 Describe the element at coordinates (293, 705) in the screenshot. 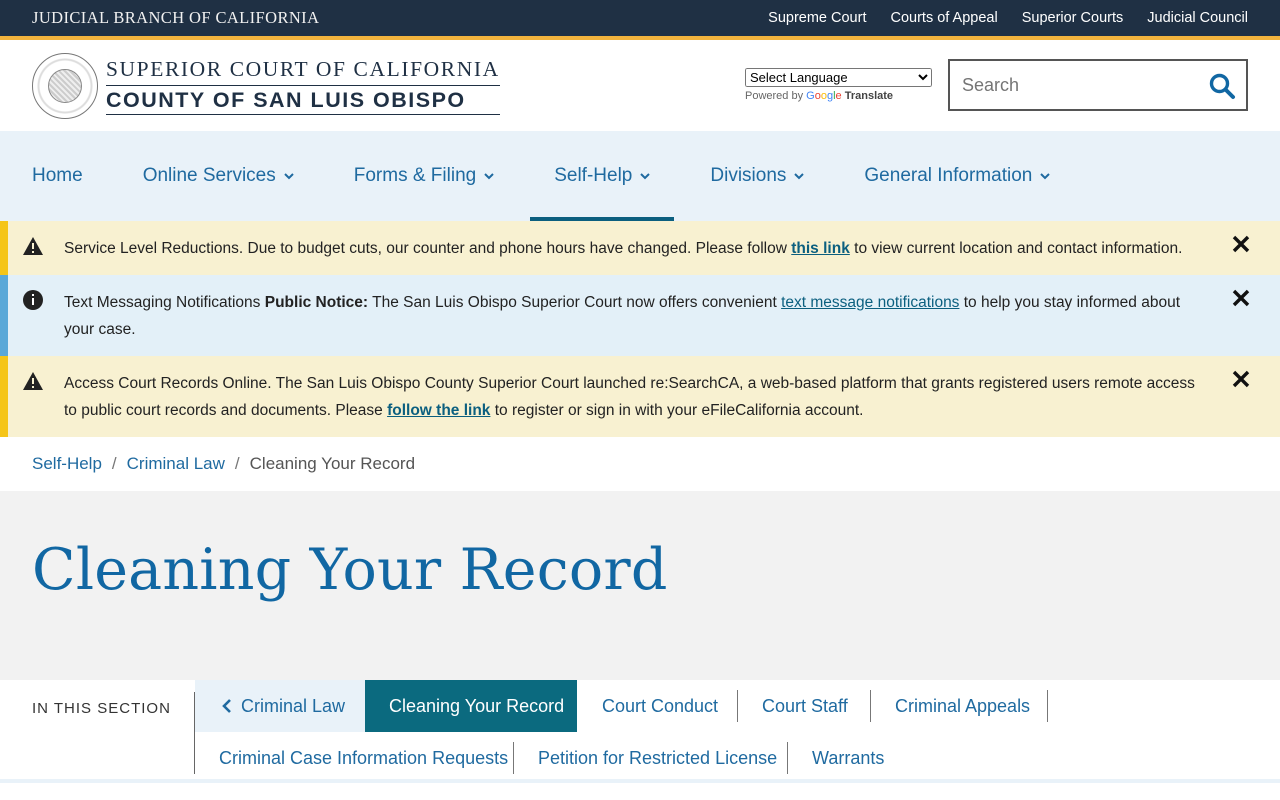

I see `tab-back-label: Criminal Law` at that location.